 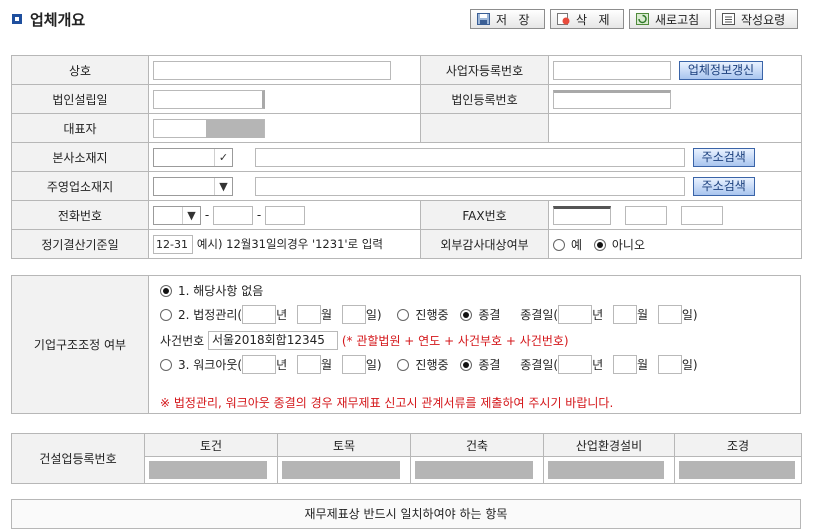 I want to click on opt3-start-month-input, so click(x=308, y=364).